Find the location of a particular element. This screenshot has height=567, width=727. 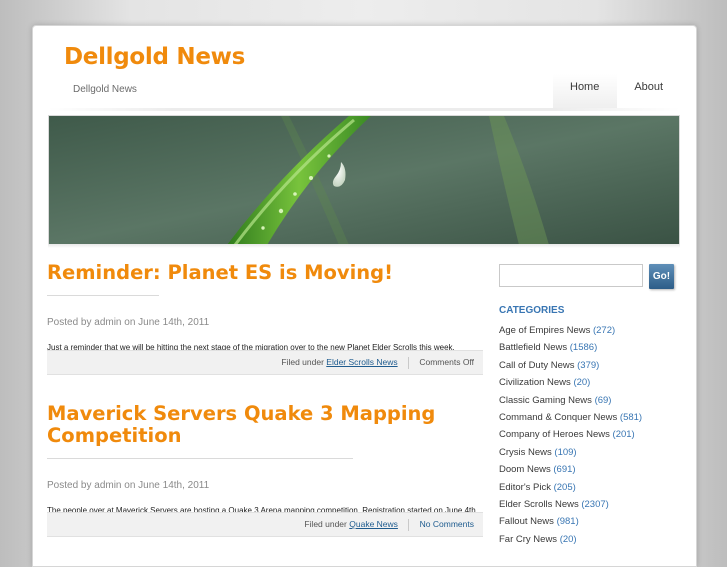

category-item: Call of Duty News (379) is located at coordinates (570, 365).